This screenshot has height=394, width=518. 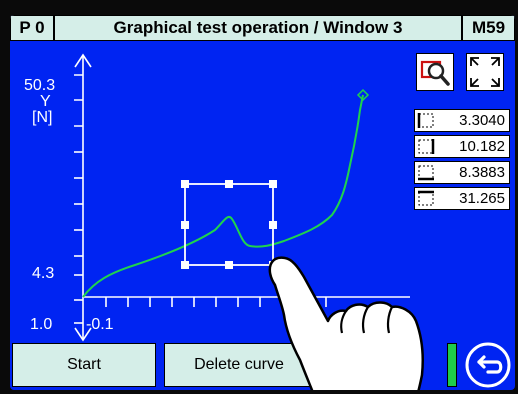 I want to click on x-min-label: -0.1, so click(x=100, y=324).